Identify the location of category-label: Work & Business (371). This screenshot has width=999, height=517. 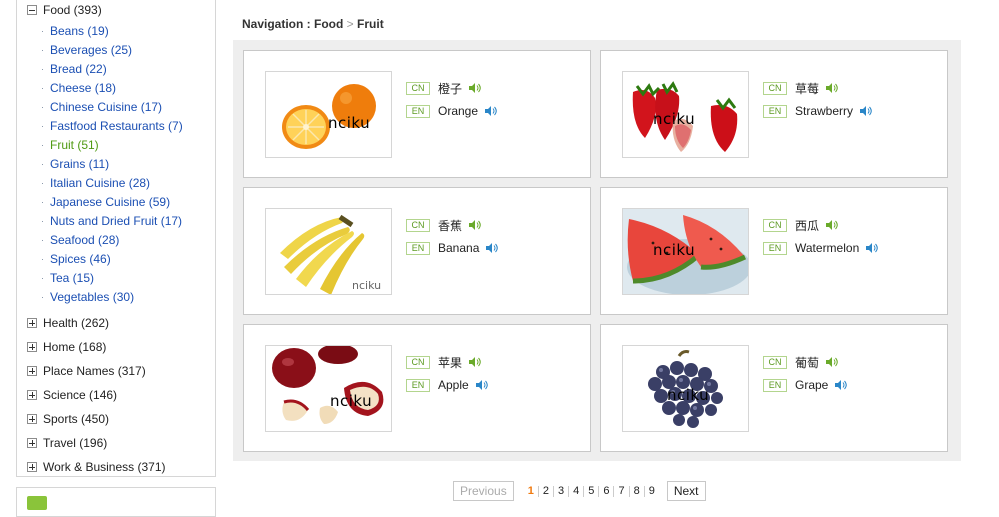
(104, 467).